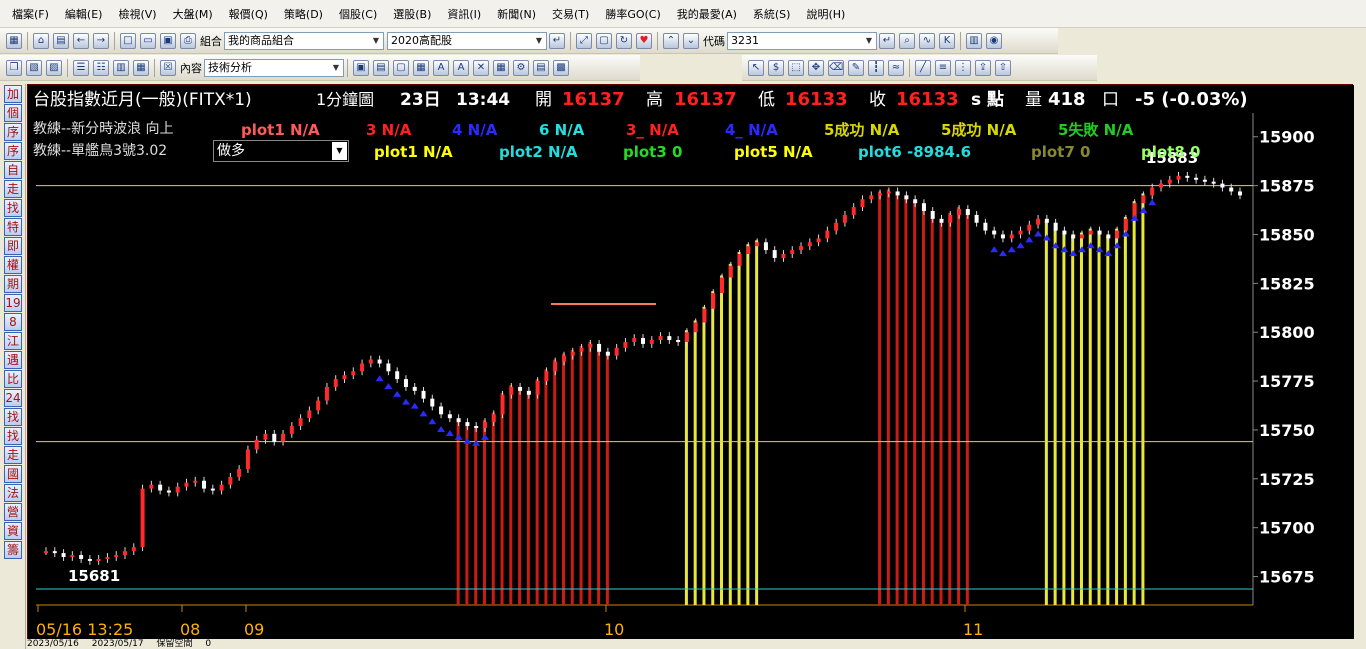 Image resolution: width=1366 pixels, height=649 pixels. Describe the element at coordinates (923, 67) in the screenshot. I see `trendline-icon: ╱` at that location.